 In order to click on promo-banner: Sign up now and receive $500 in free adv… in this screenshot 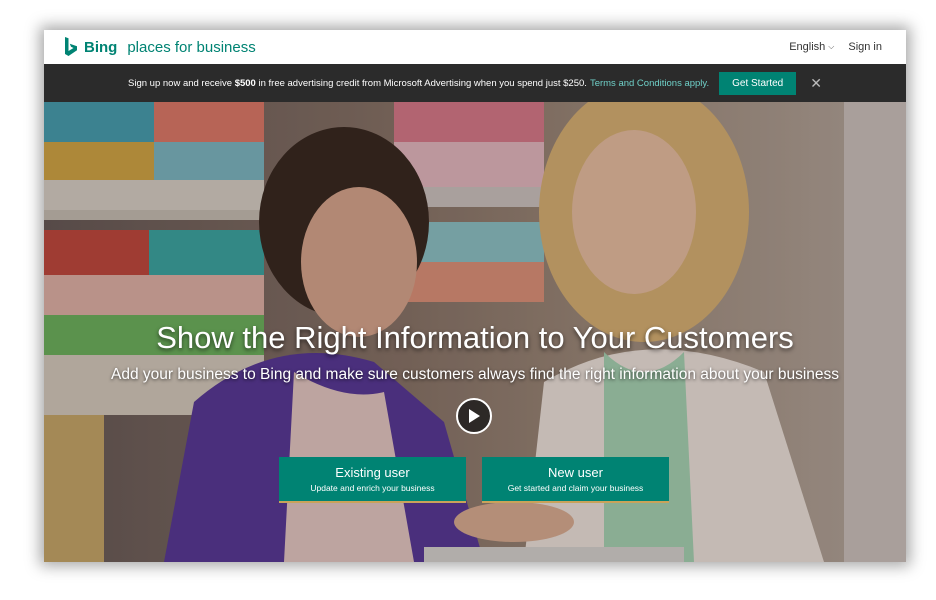, I will do `click(475, 83)`.